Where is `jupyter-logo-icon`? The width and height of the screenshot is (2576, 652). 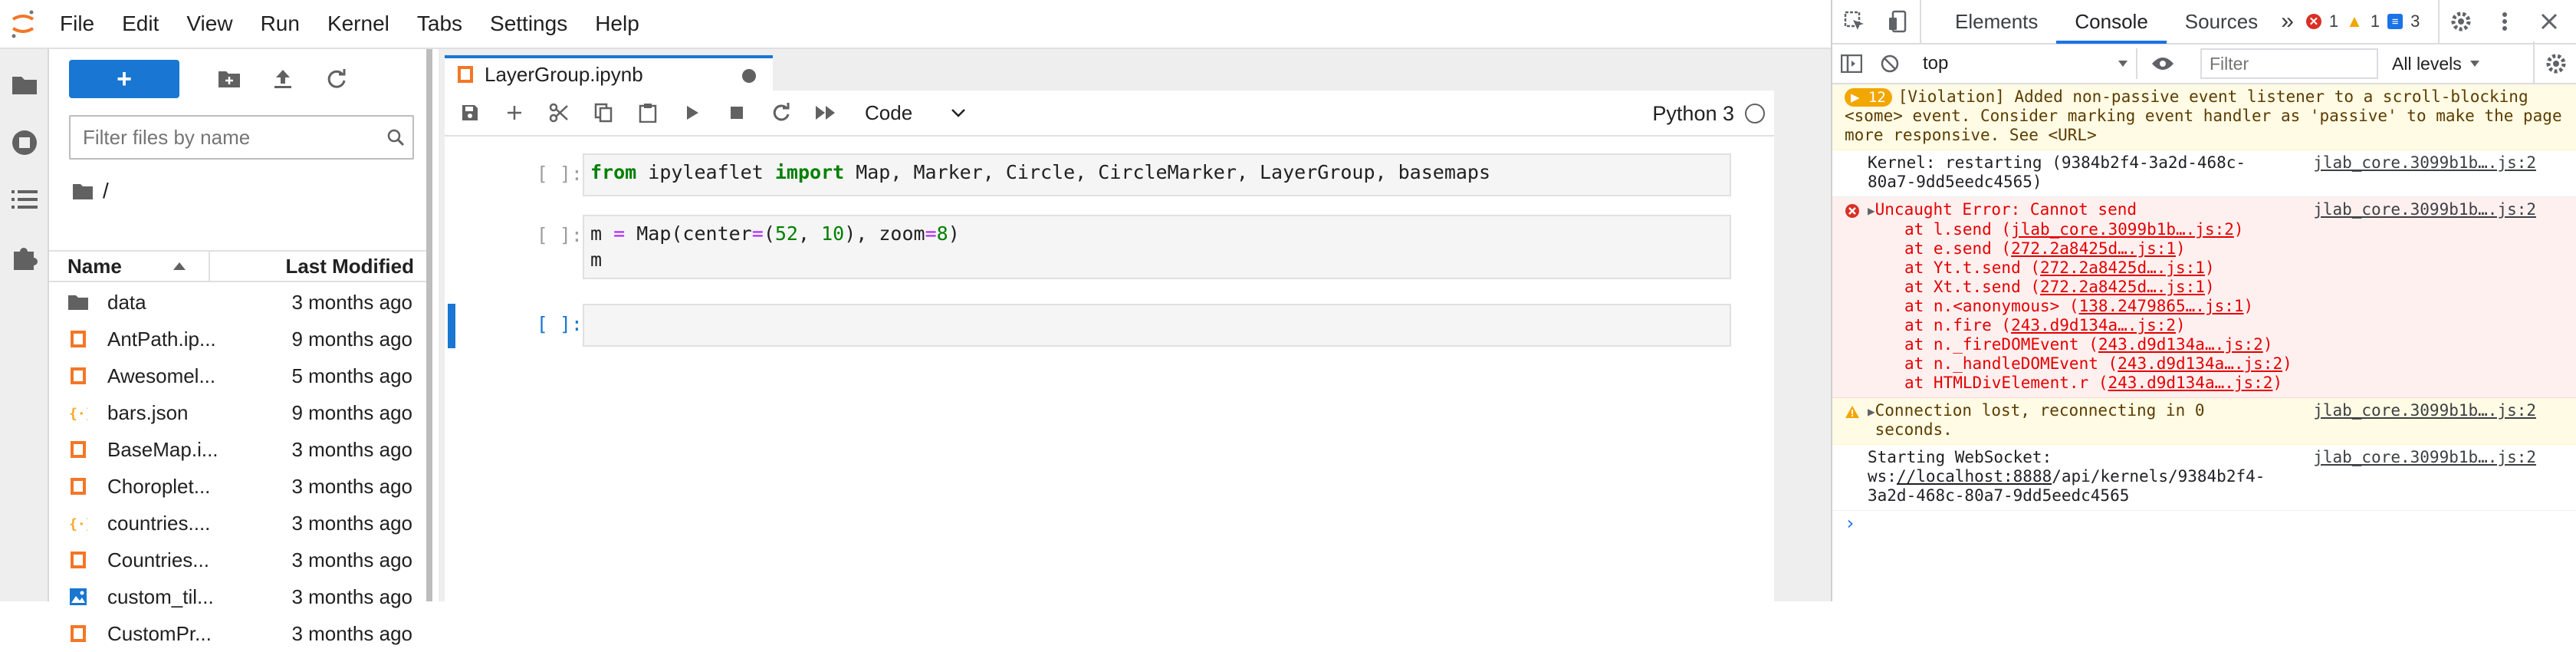 jupyter-logo-icon is located at coordinates (23, 24).